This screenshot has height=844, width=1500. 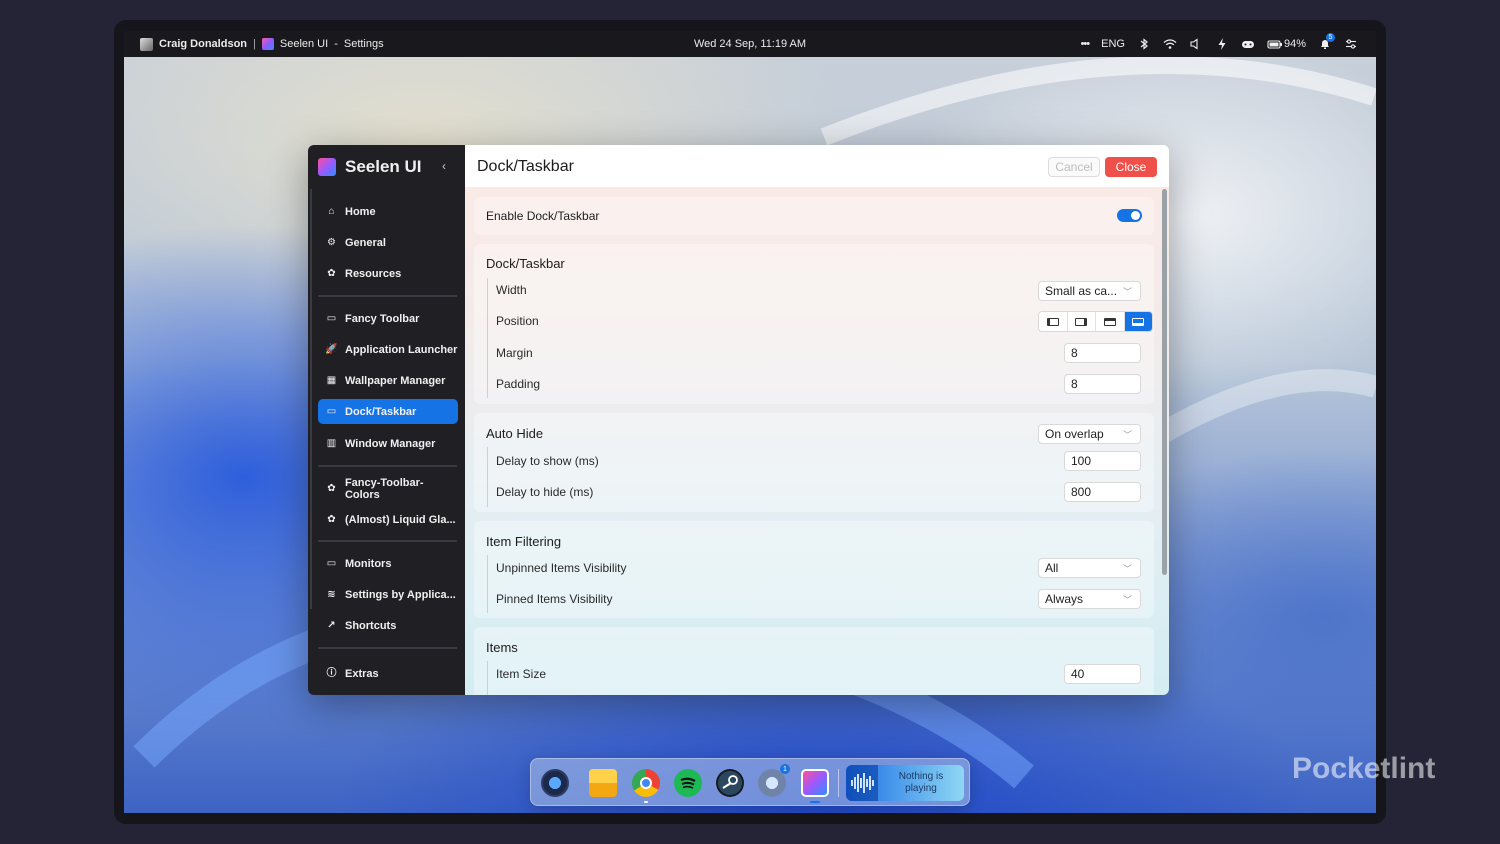 I want to click on sidebar-item-label: Application Launcher, so click(x=401, y=349).